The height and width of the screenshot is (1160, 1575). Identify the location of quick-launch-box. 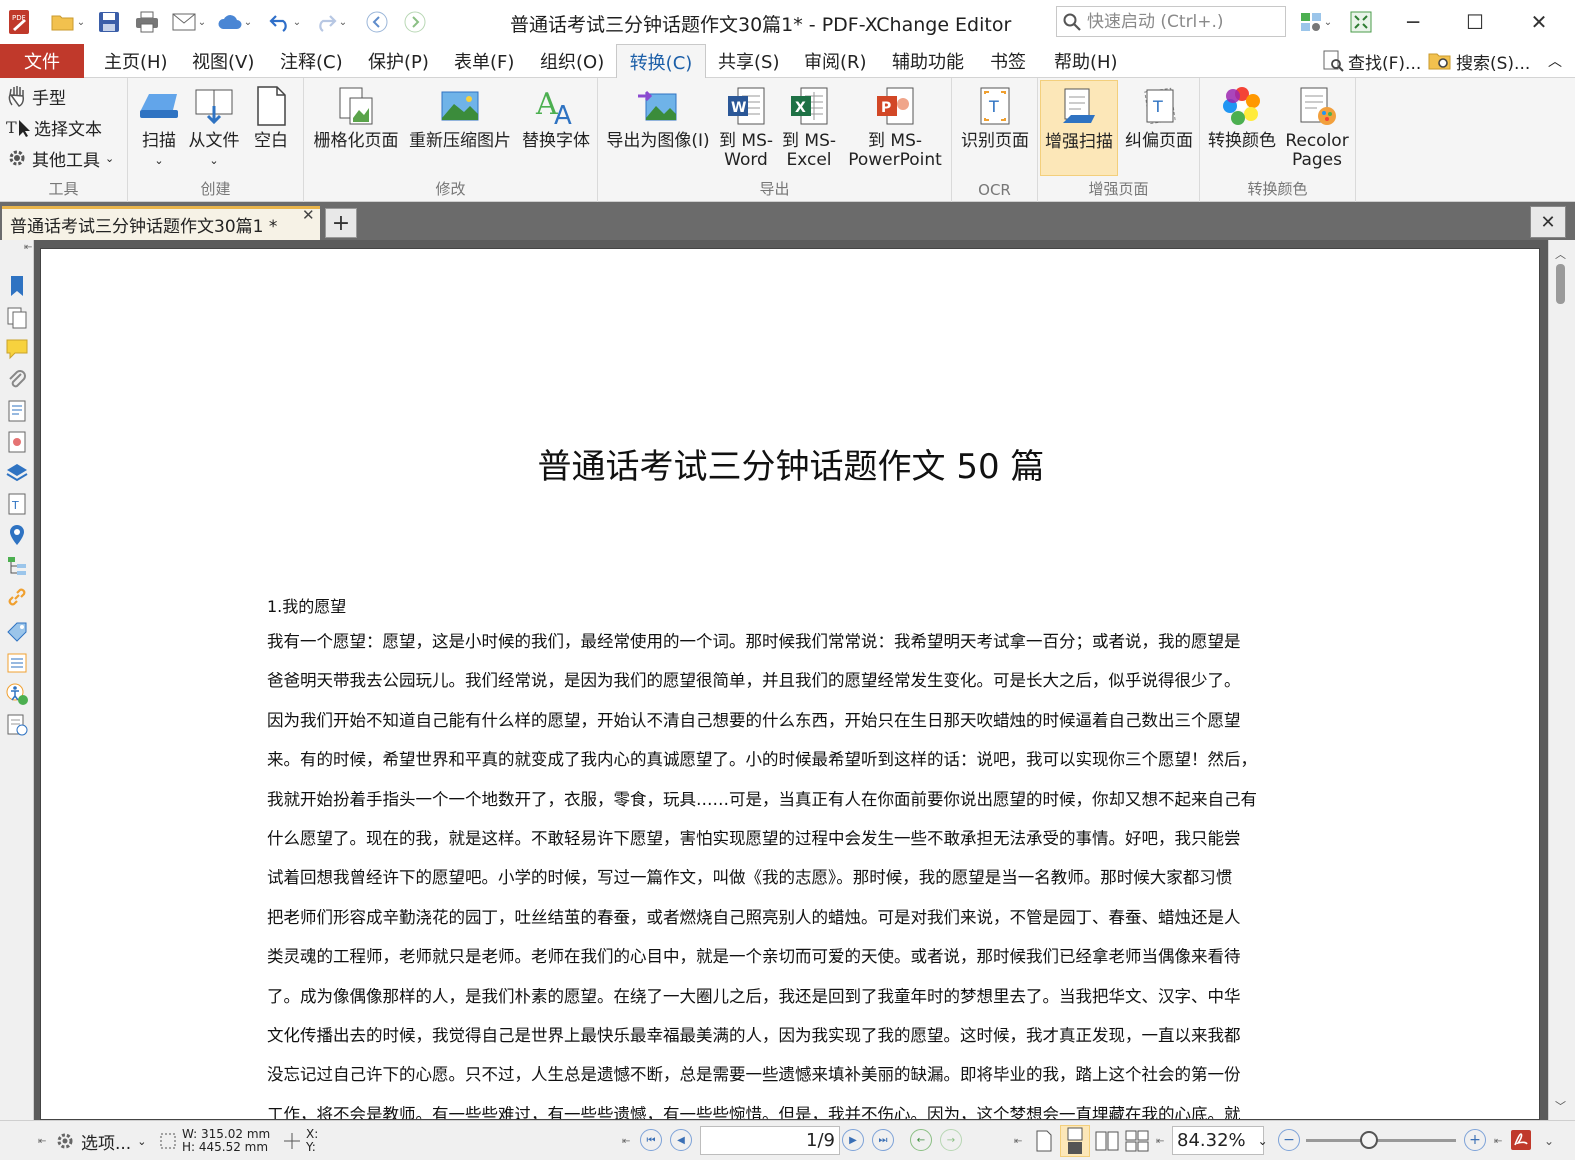
(1171, 21).